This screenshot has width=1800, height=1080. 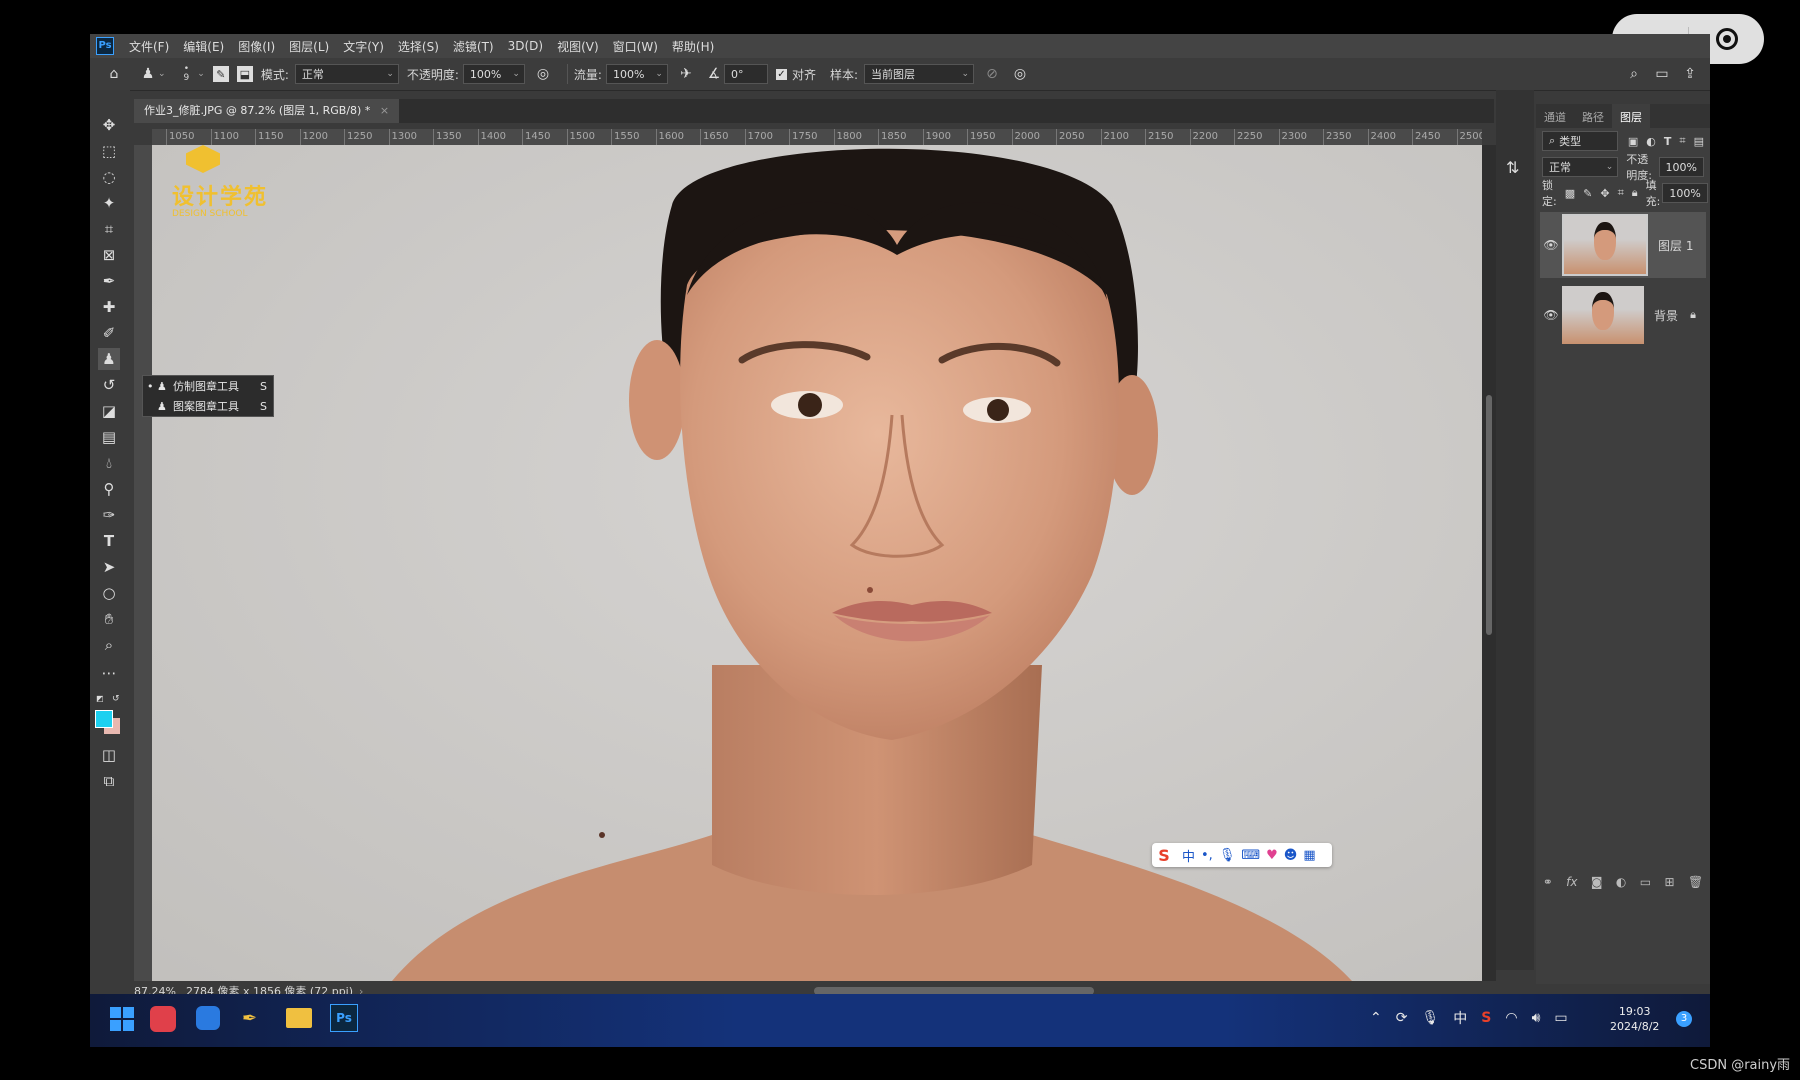 I want to click on menu-view: 视图(V), so click(x=578, y=46).